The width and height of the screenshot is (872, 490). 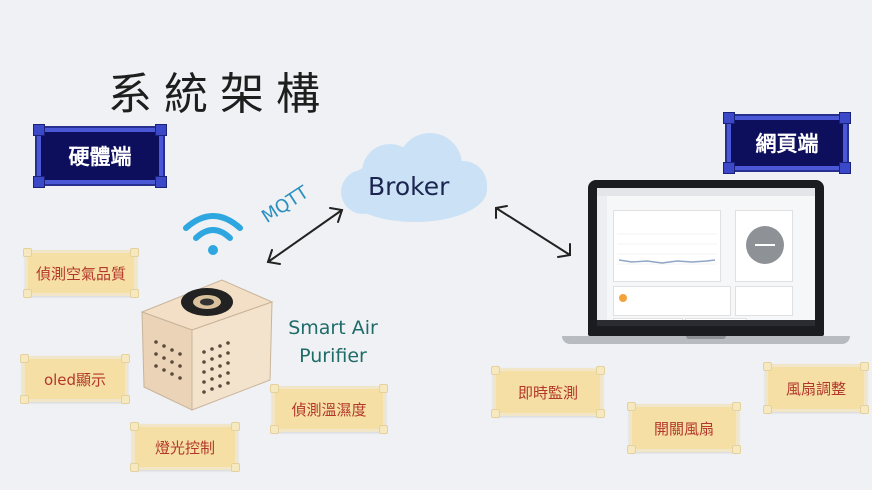 I want to click on web-arrow, so click(x=533, y=231).